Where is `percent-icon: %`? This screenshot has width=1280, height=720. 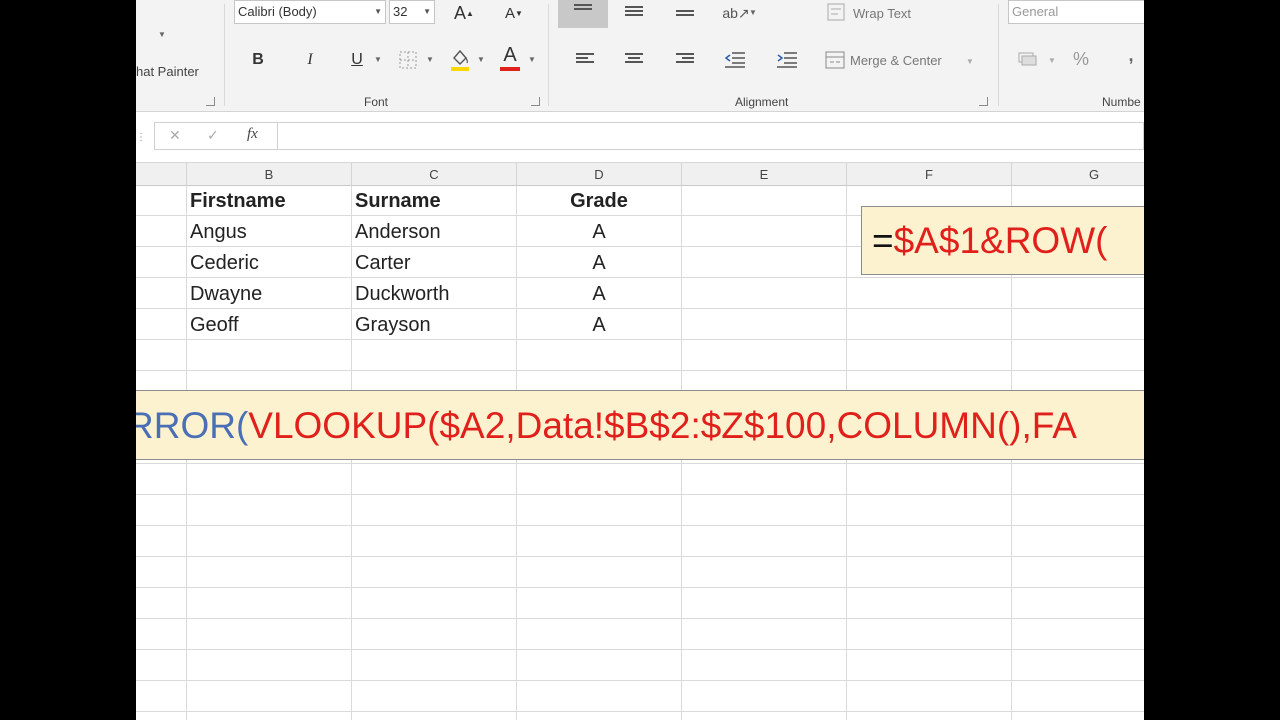
percent-icon: % is located at coordinates (1080, 58).